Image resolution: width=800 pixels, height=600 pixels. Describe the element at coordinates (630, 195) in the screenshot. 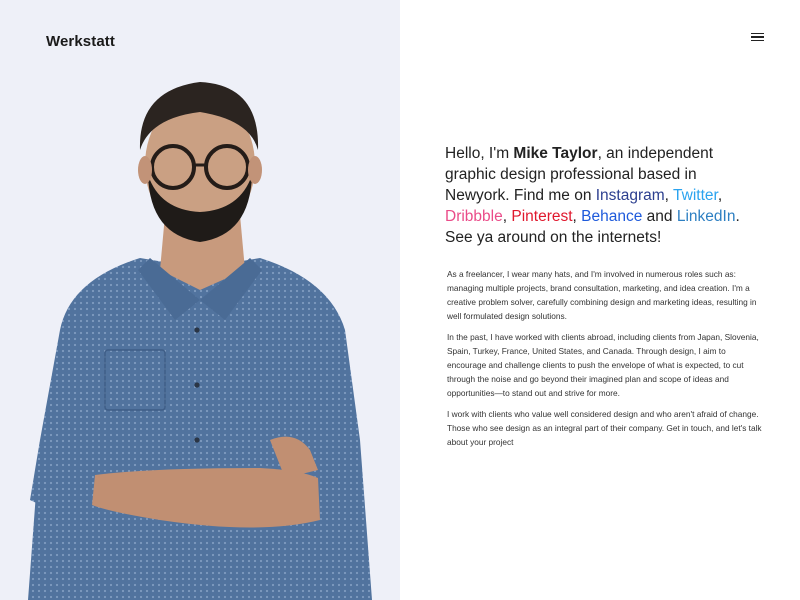

I see `instagram-link: Instagram` at that location.